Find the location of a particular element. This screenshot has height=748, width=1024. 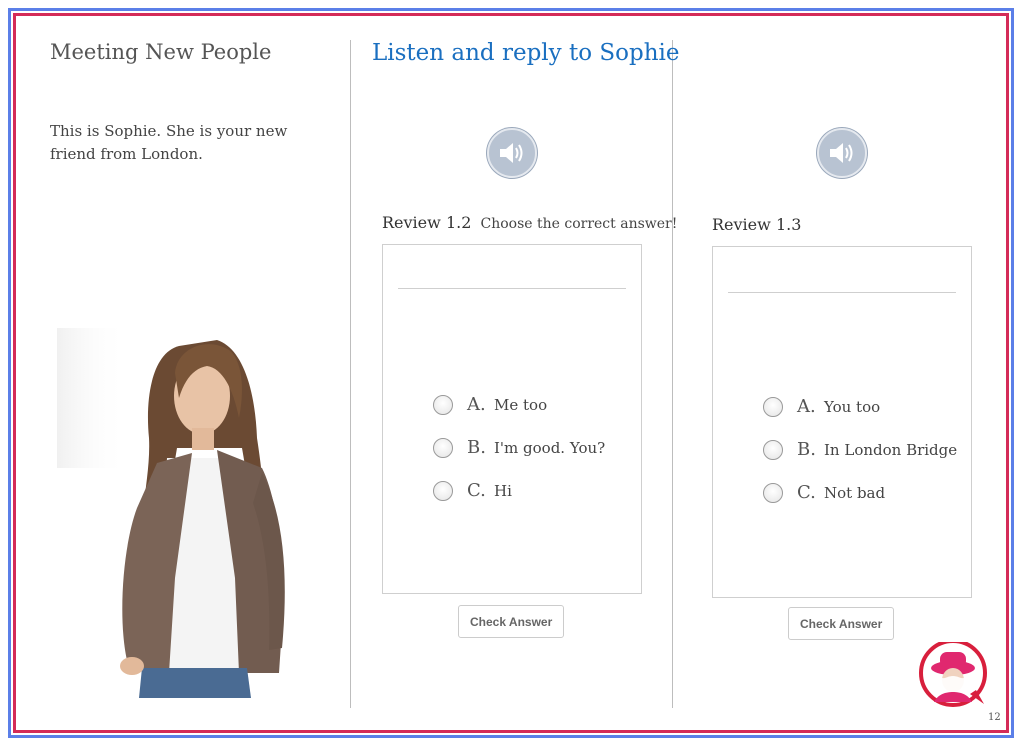

listen-heading: Listen and reply to Sophie is located at coordinates (526, 53).